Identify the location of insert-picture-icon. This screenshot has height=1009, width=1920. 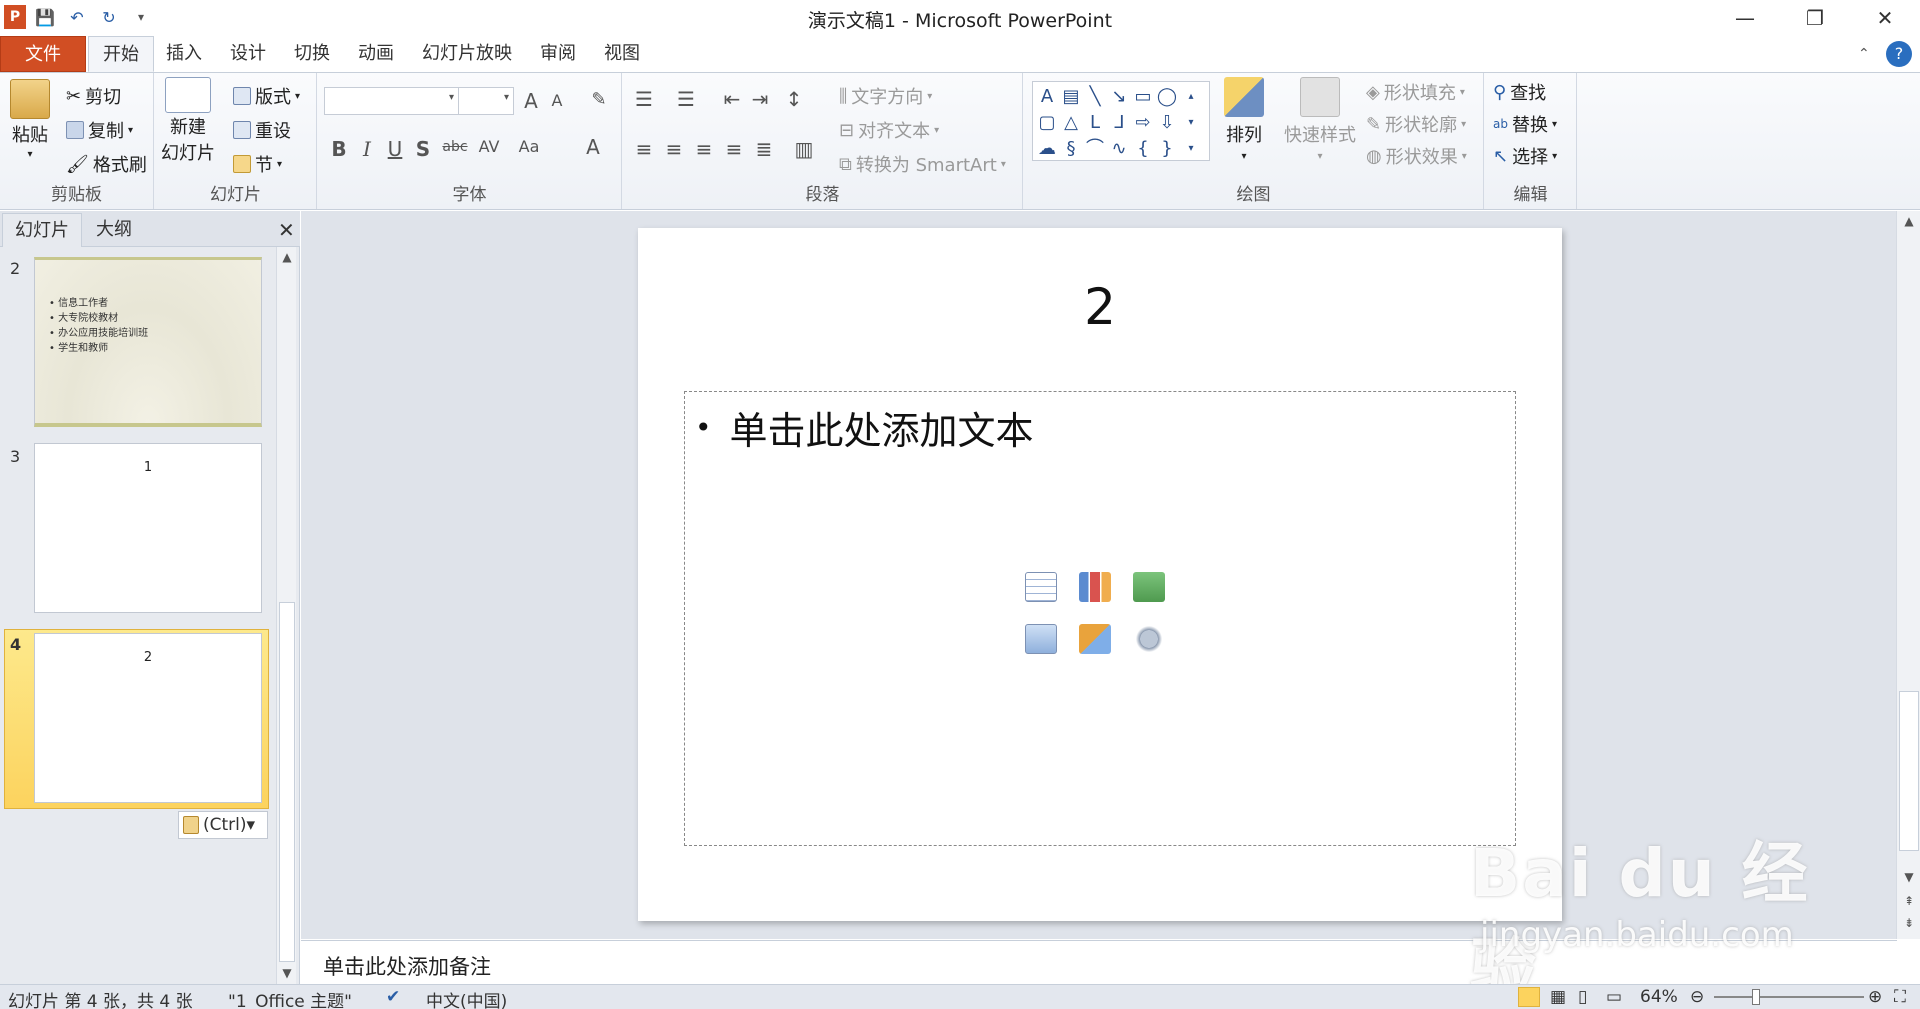
(1041, 639).